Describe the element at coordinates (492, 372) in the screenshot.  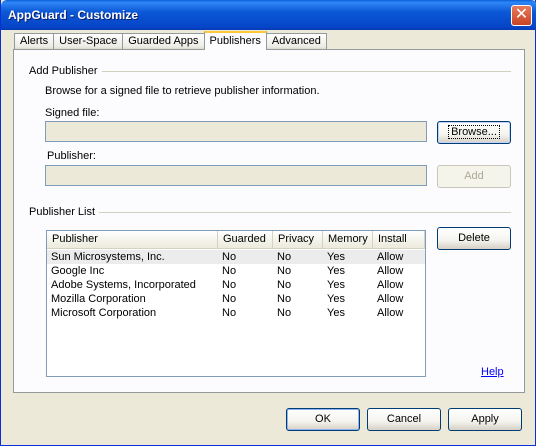
I see `help-link: Help` at that location.